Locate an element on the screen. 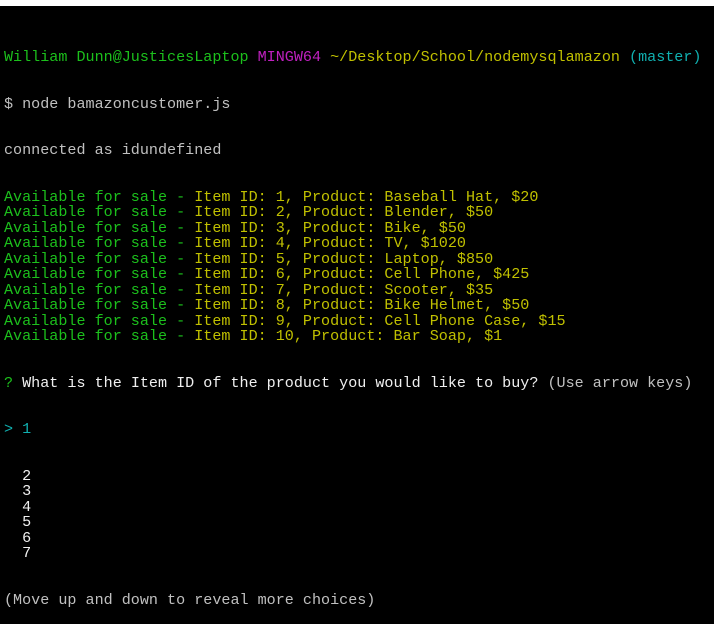 The image size is (714, 624). choice-option: 2 is located at coordinates (352, 476).